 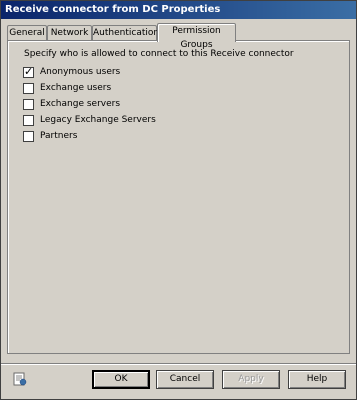 I want to click on tab-permission-groups: Permission Groups, so click(x=196, y=36).